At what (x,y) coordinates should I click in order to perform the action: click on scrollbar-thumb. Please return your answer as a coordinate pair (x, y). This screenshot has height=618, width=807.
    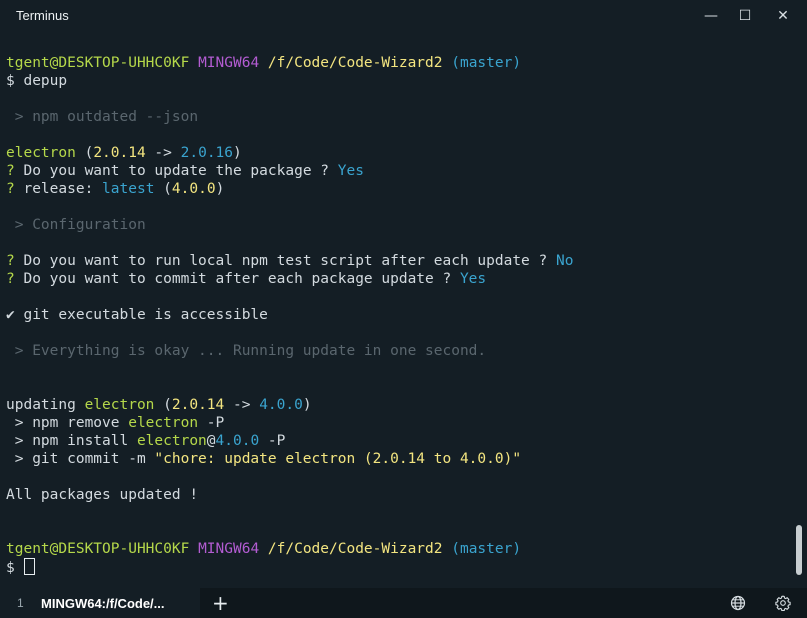
    Looking at the image, I should click on (799, 550).